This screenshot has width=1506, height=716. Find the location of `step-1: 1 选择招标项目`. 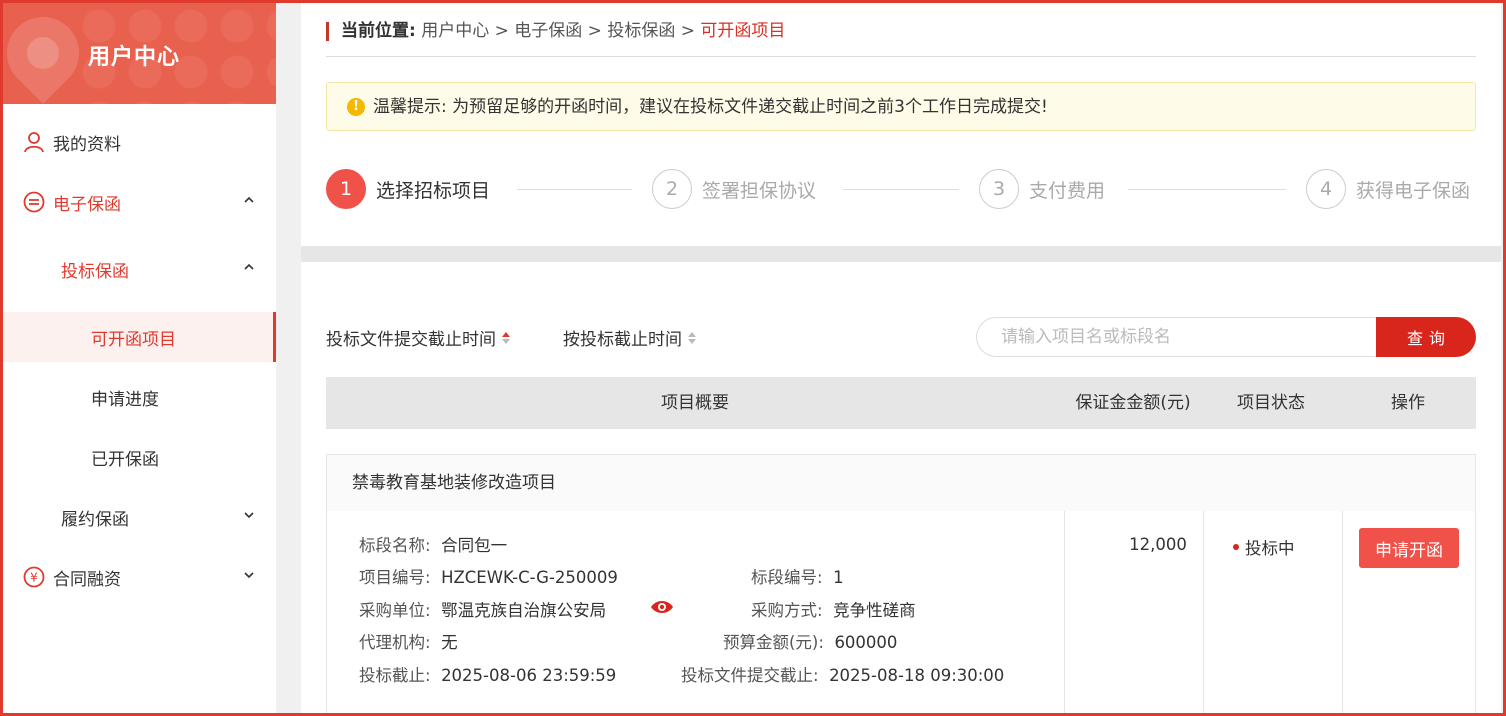

step-1: 1 选择招标项目 is located at coordinates (408, 189).